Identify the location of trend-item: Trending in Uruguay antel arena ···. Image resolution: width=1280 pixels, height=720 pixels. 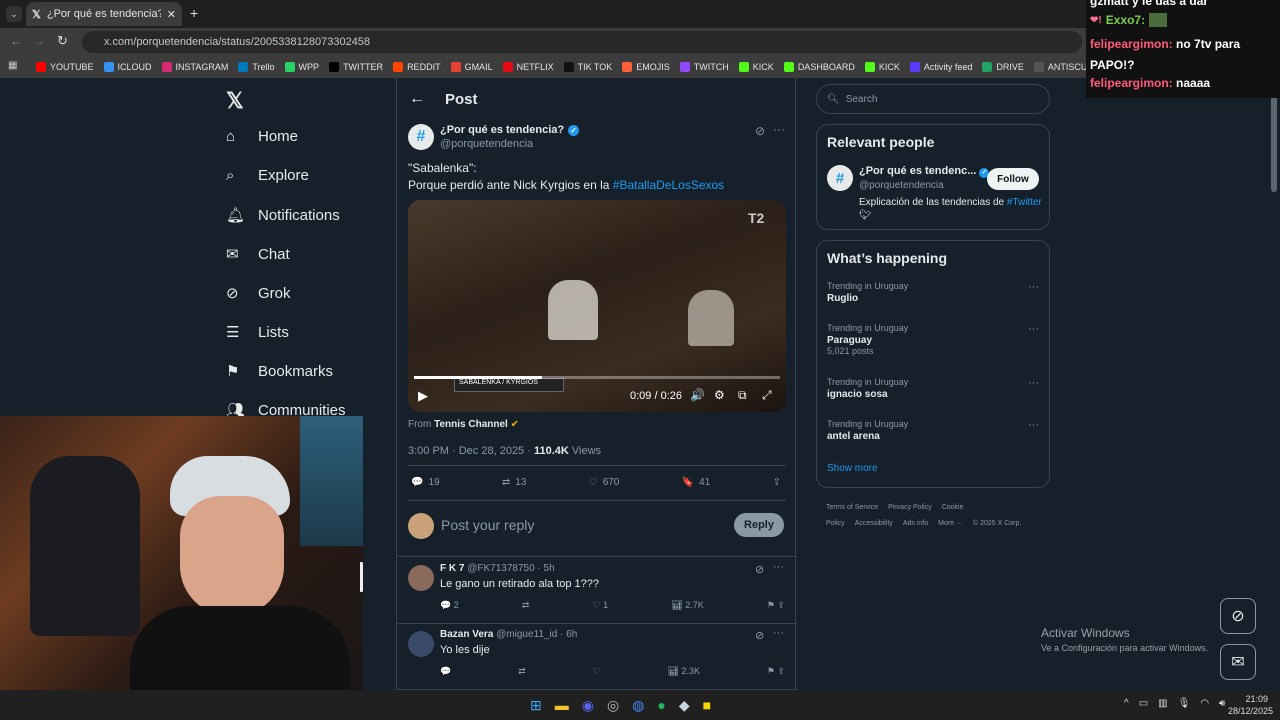
(933, 430).